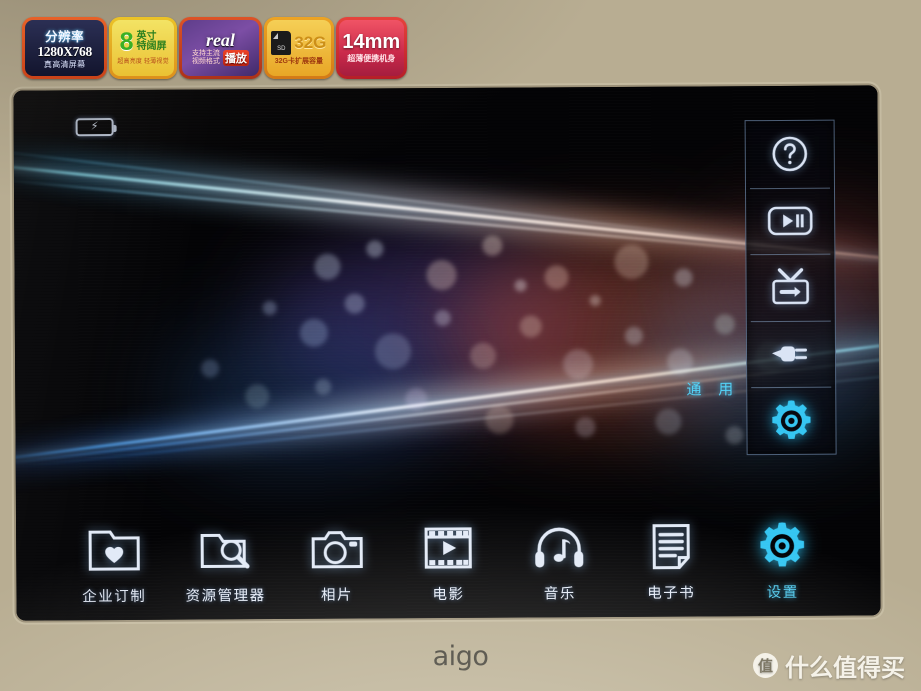  Describe the element at coordinates (65, 37) in the screenshot. I see `sticker-resolution-title: 分辨率` at that location.